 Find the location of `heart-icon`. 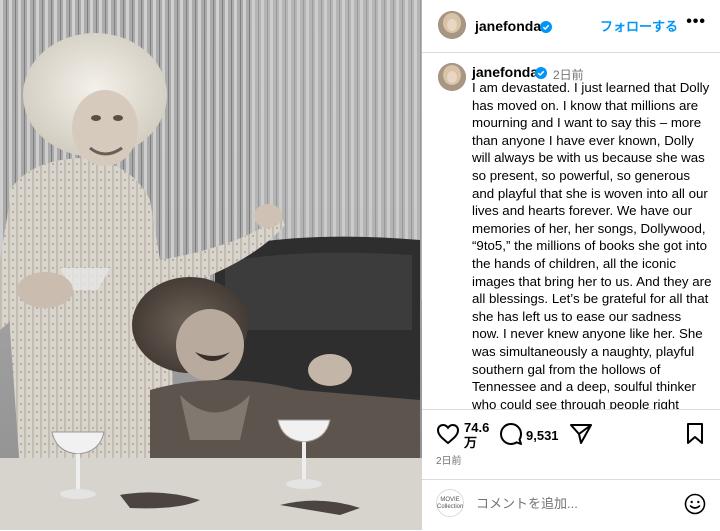

heart-icon is located at coordinates (448, 434).